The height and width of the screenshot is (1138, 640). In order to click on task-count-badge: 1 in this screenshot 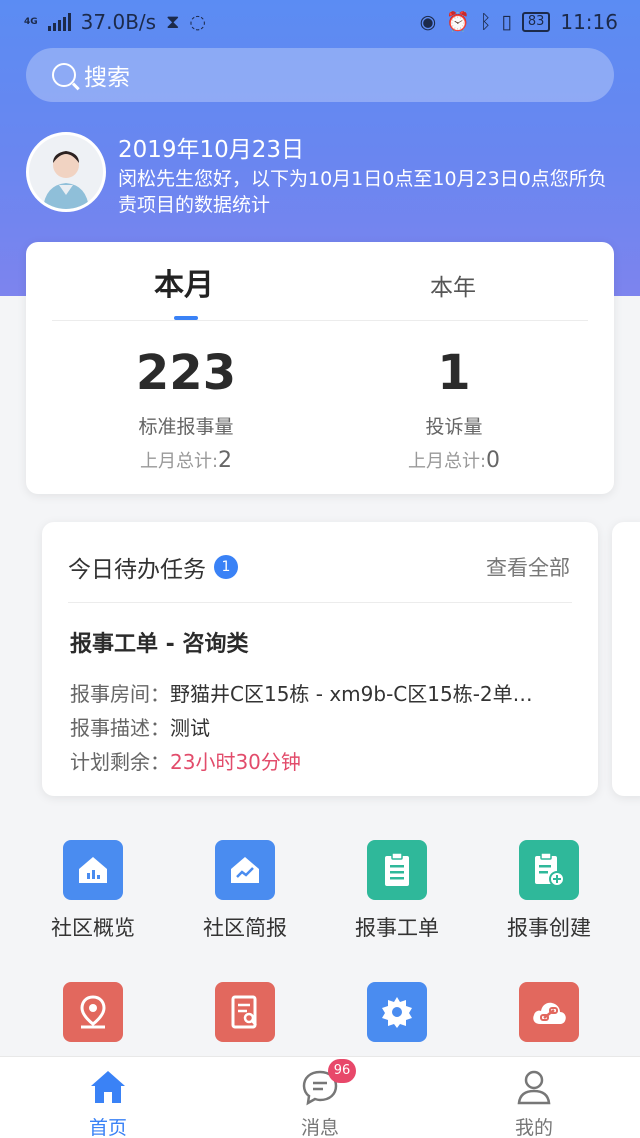, I will do `click(226, 567)`.